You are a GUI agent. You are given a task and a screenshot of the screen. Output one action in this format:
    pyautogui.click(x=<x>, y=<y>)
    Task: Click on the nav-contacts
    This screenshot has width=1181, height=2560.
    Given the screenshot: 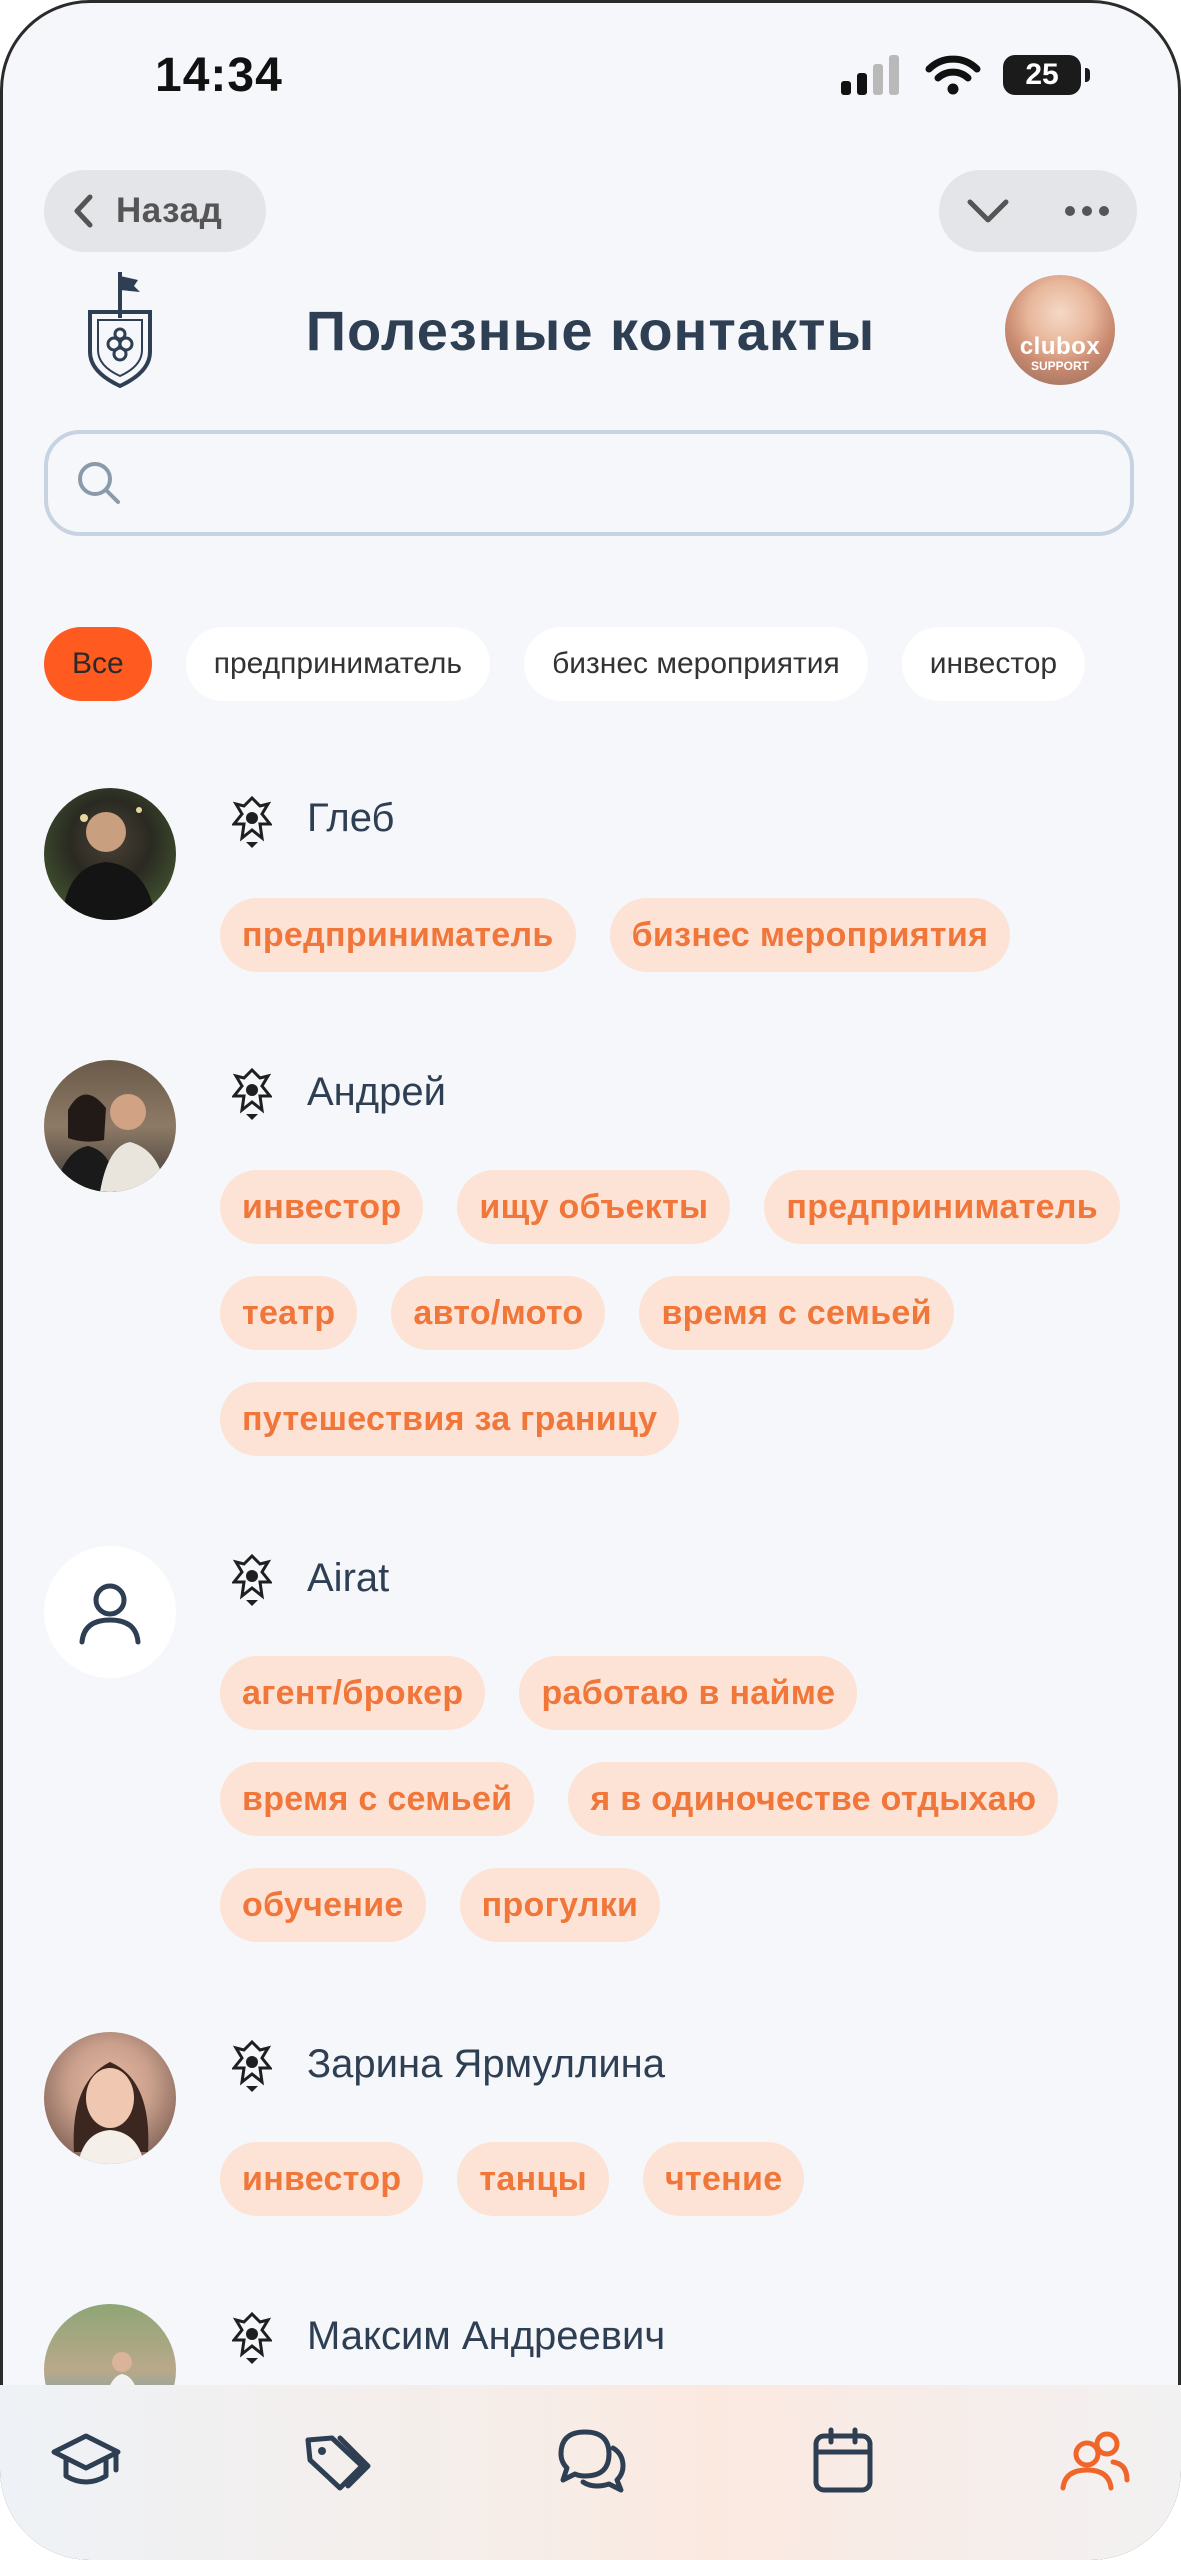 What is the action you would take?
    pyautogui.click(x=1095, y=2461)
    